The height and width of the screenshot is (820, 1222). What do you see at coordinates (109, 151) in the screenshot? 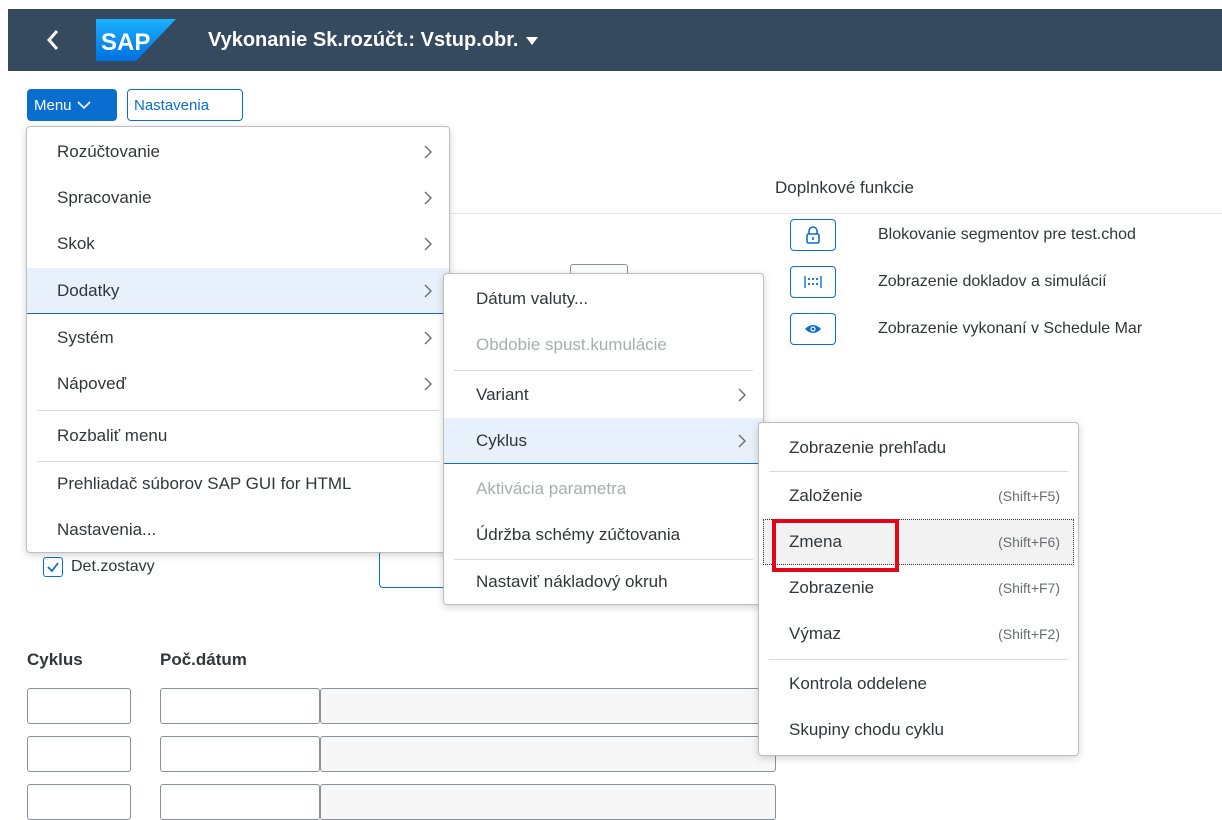
I see `menu-item-label: Rozúčtovanie` at bounding box center [109, 151].